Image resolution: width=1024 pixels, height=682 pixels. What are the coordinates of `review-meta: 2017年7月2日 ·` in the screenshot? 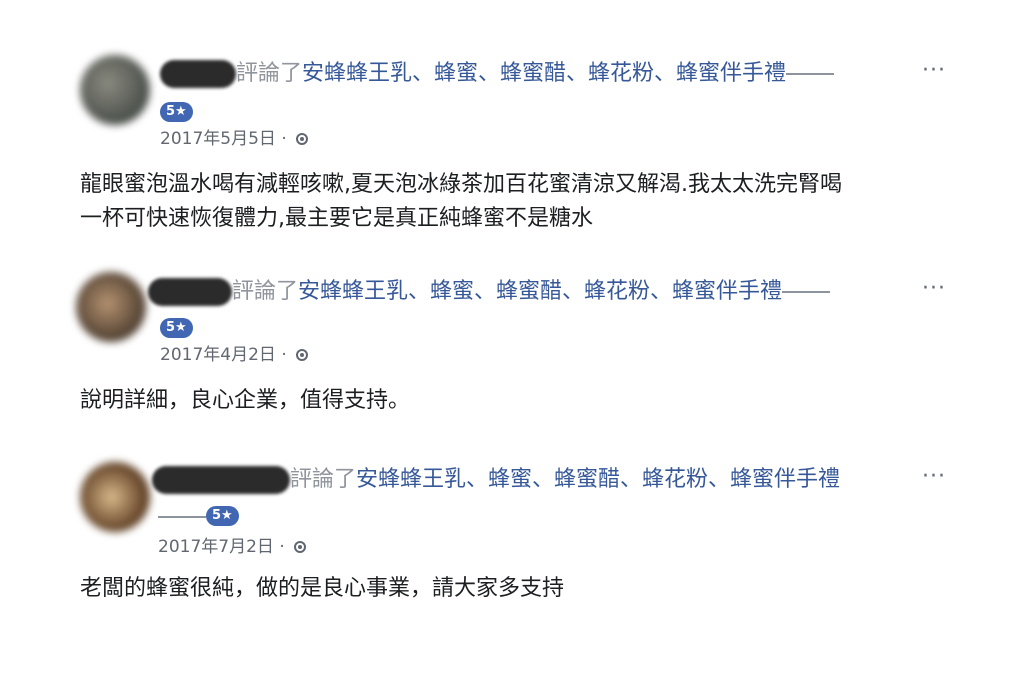 It's located at (232, 547).